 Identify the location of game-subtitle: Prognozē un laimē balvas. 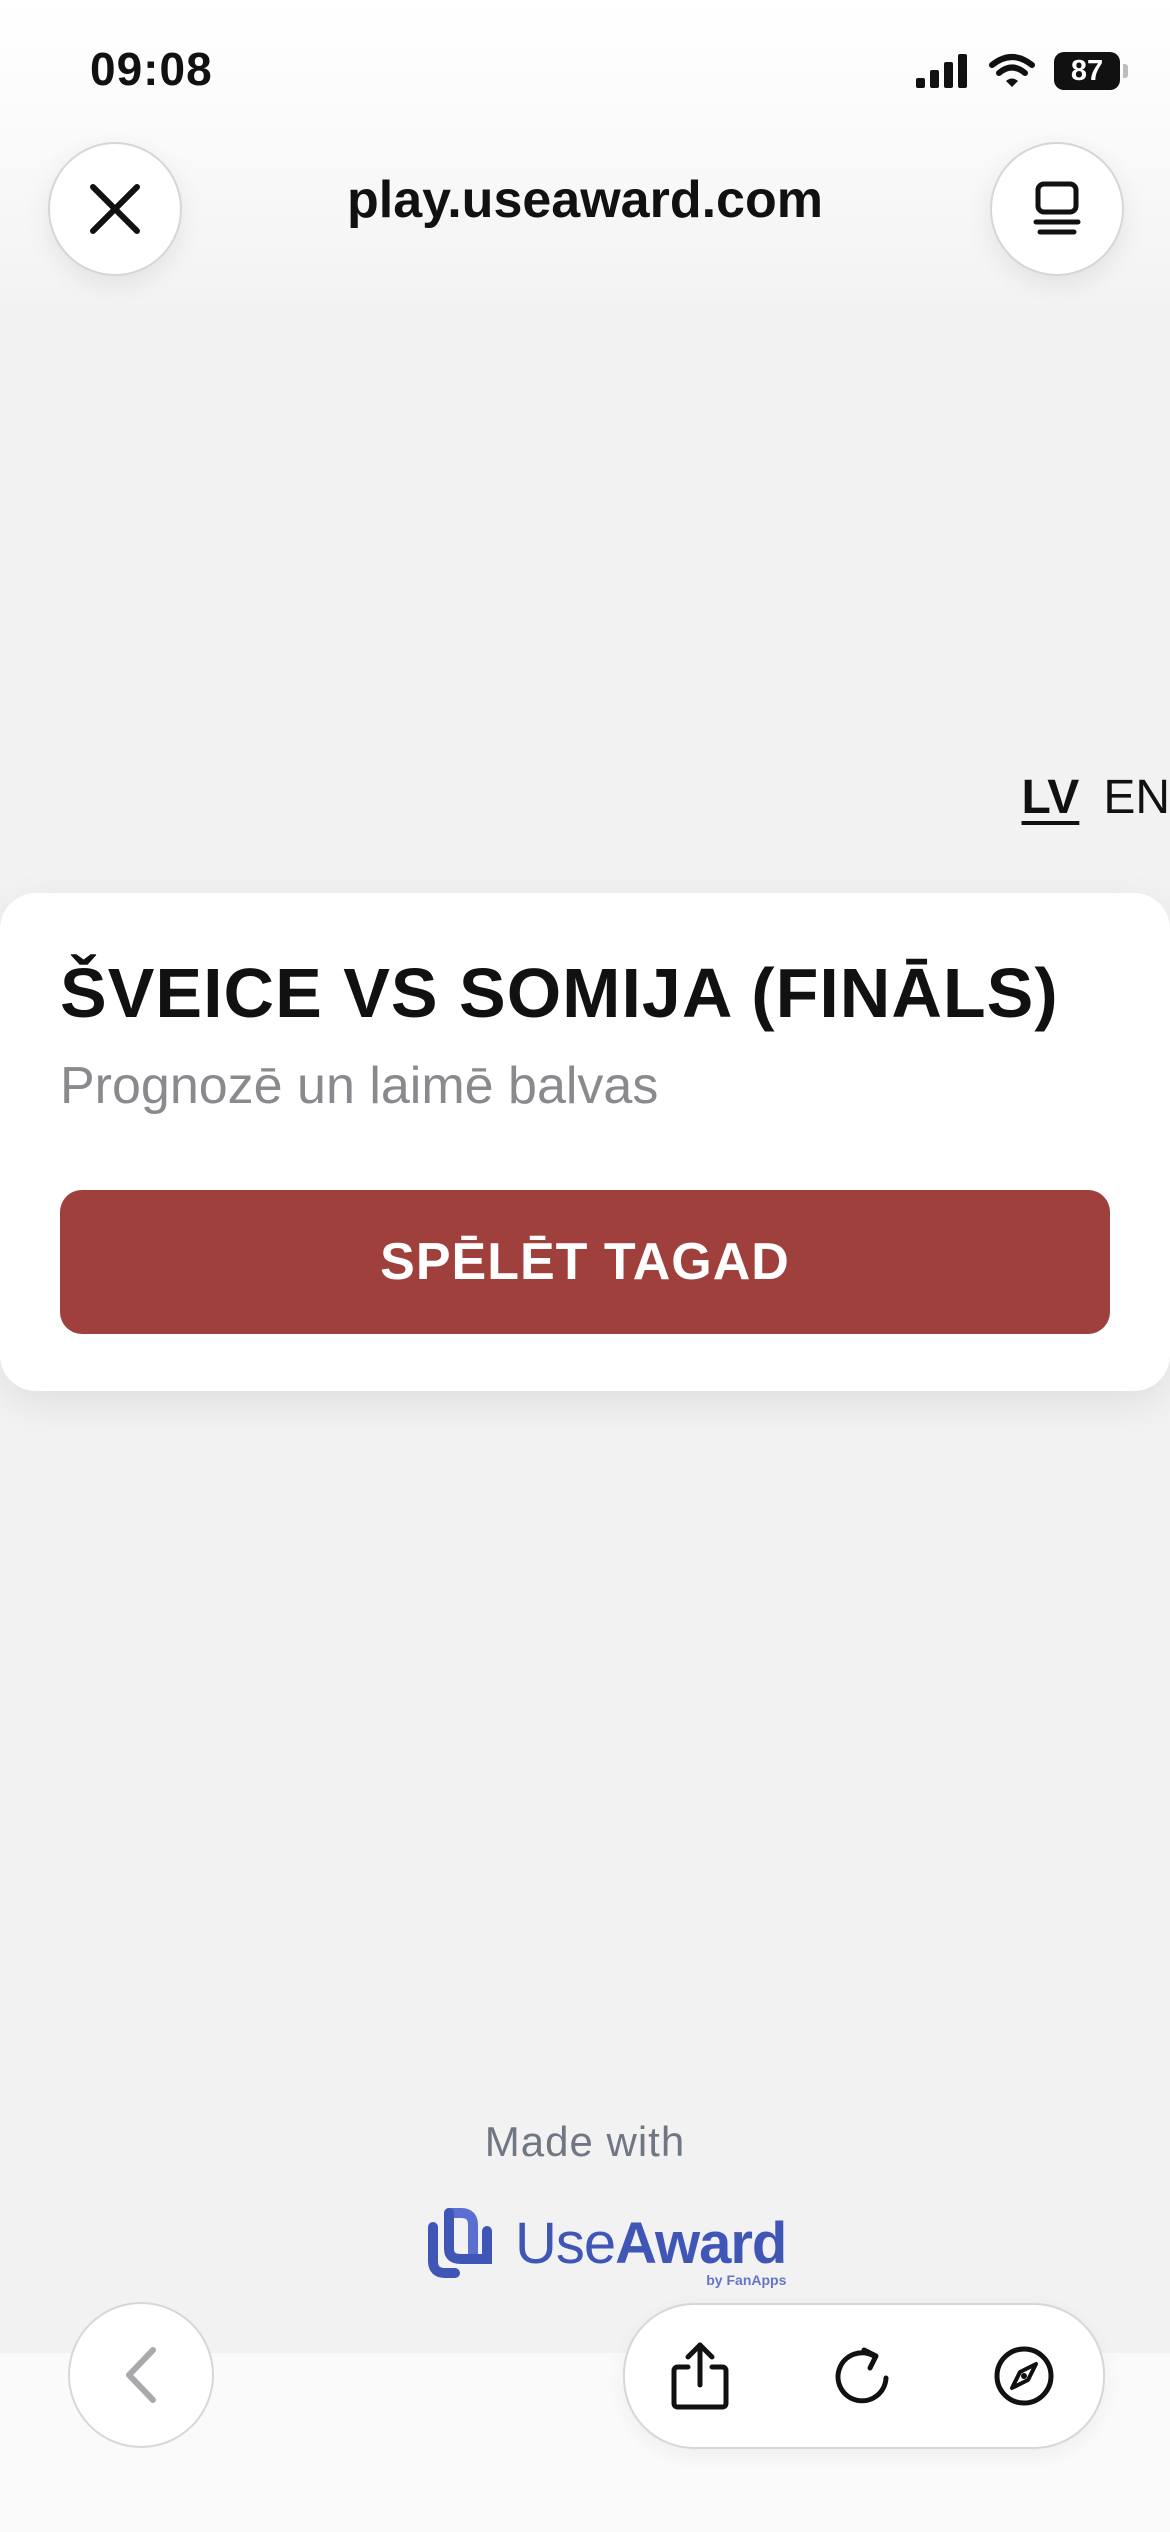
(359, 1086).